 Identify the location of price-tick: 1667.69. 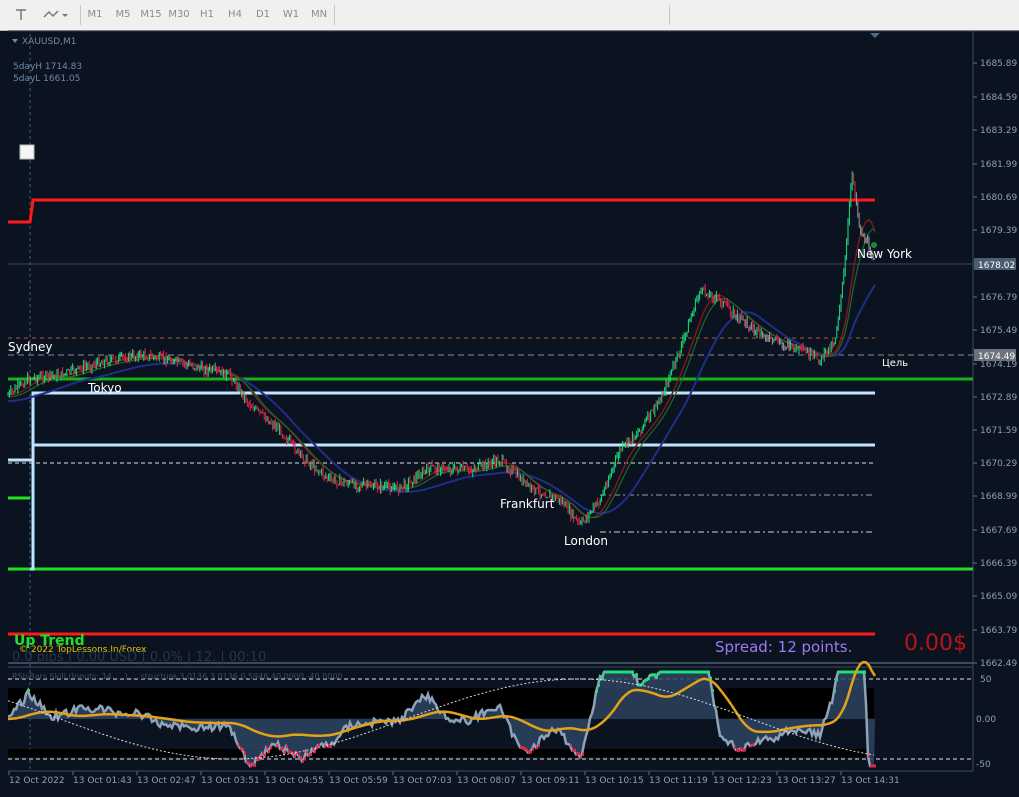
(998, 531).